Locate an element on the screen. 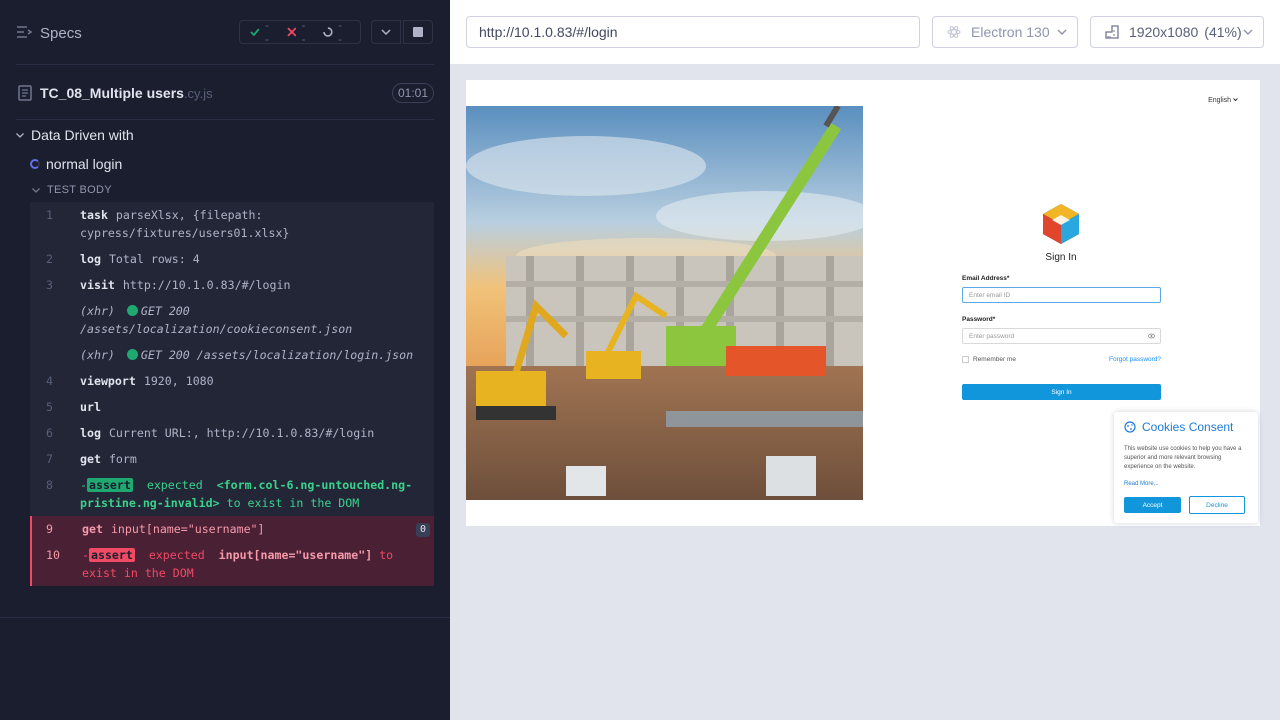  cookies-title: Cookies Consent is located at coordinates (1188, 427).